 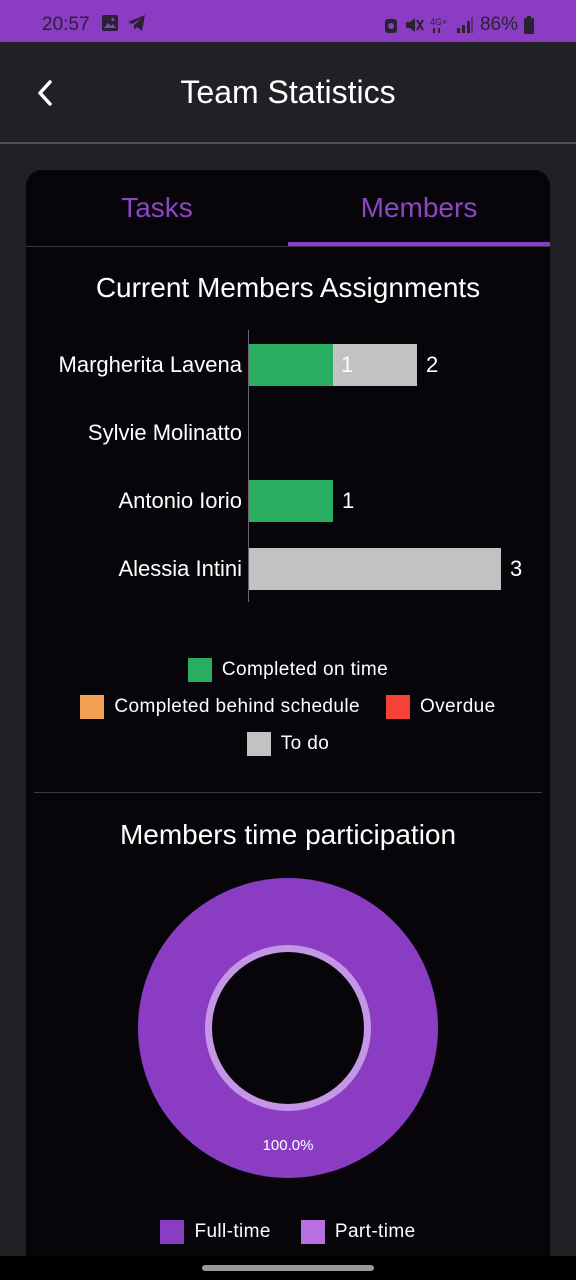 What do you see at coordinates (516, 568) in the screenshot?
I see `bar-total-label: 3` at bounding box center [516, 568].